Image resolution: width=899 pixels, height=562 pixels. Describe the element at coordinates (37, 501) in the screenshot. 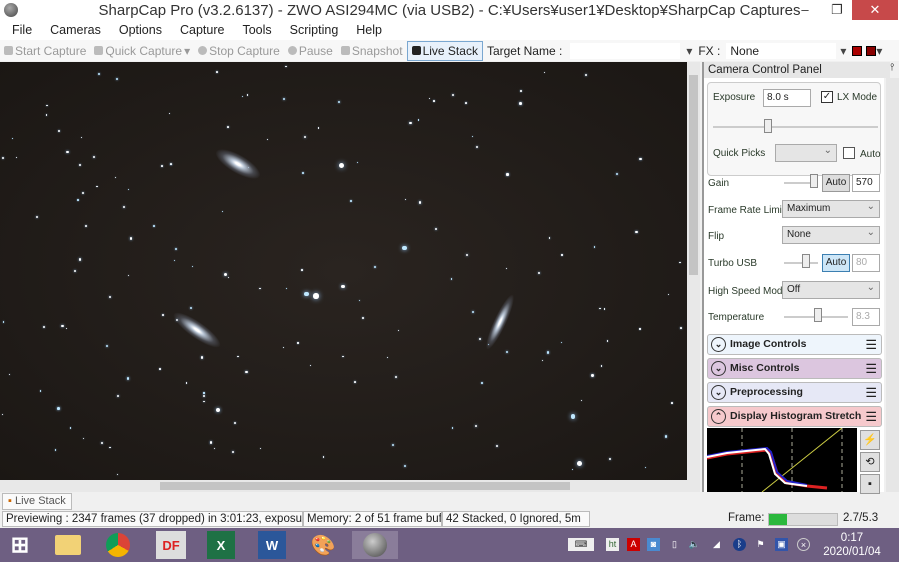

I see `tab-live-stack: ▪ Live Stack` at that location.